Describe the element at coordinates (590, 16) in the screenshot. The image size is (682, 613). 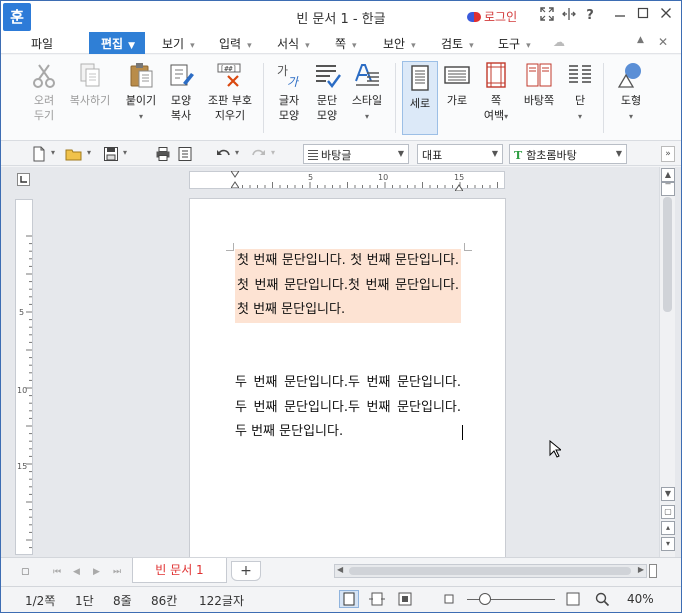
I see `help-icon: ?` at that location.